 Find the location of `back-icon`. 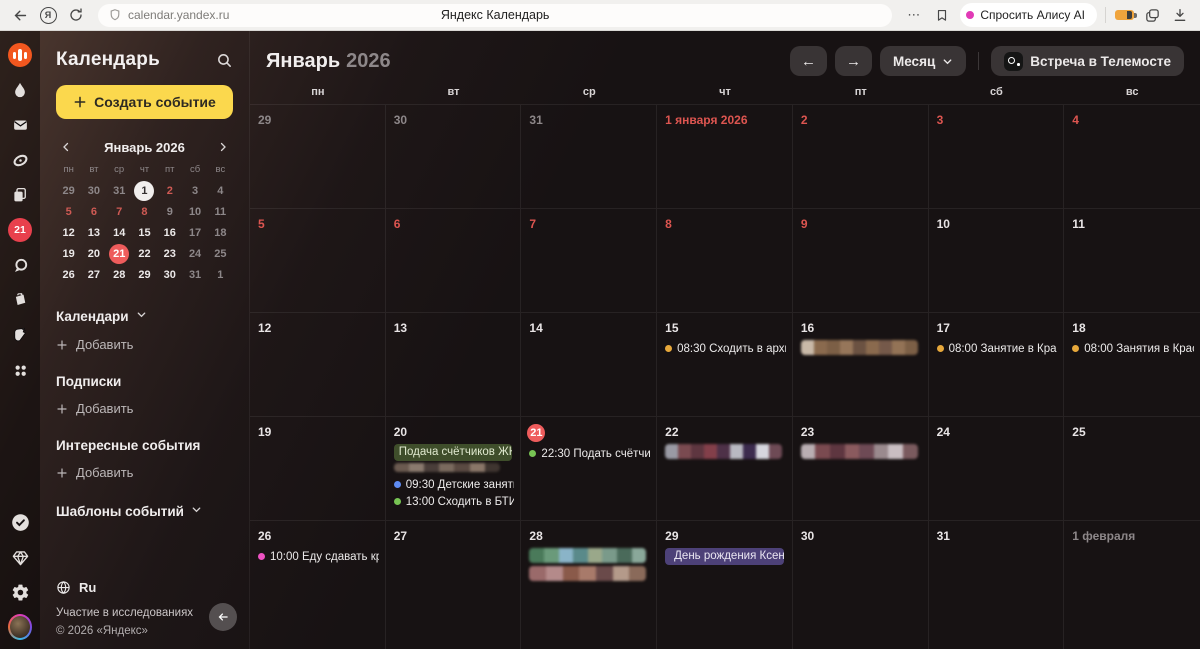

back-icon is located at coordinates (20, 15).